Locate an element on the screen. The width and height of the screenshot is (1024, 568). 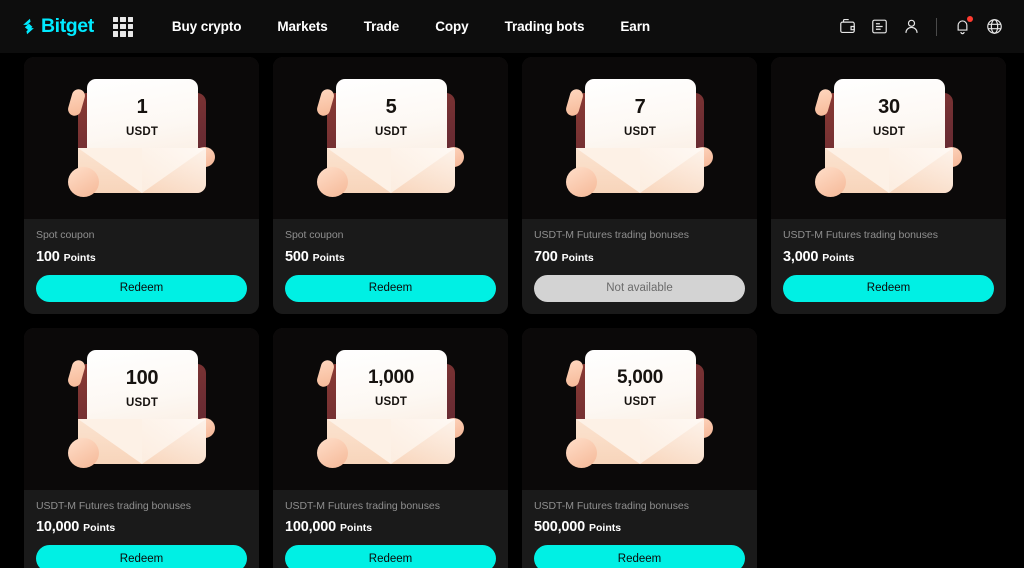
reward-amount: 5 is located at coordinates (391, 107).